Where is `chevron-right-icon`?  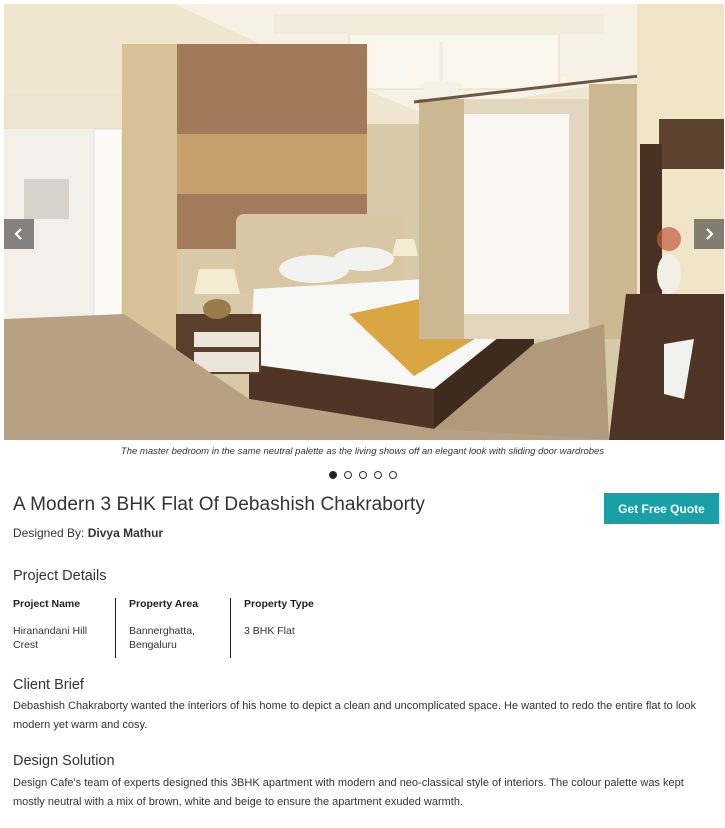
chevron-right-icon is located at coordinates (710, 234).